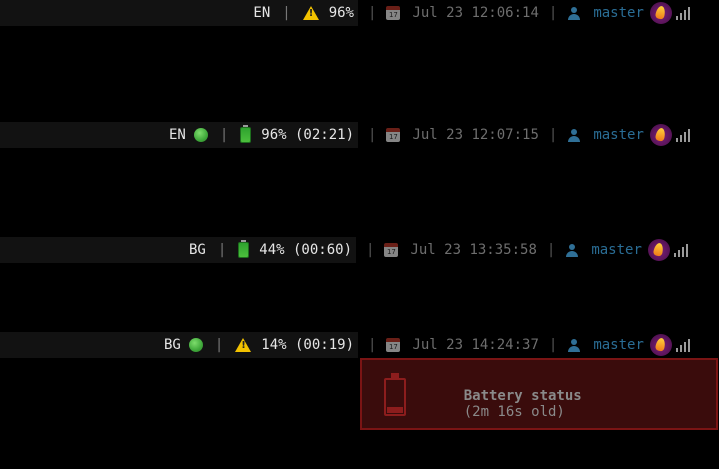 The height and width of the screenshot is (469, 719). I want to click on clock: Jul 23 12:07:15, so click(475, 135).